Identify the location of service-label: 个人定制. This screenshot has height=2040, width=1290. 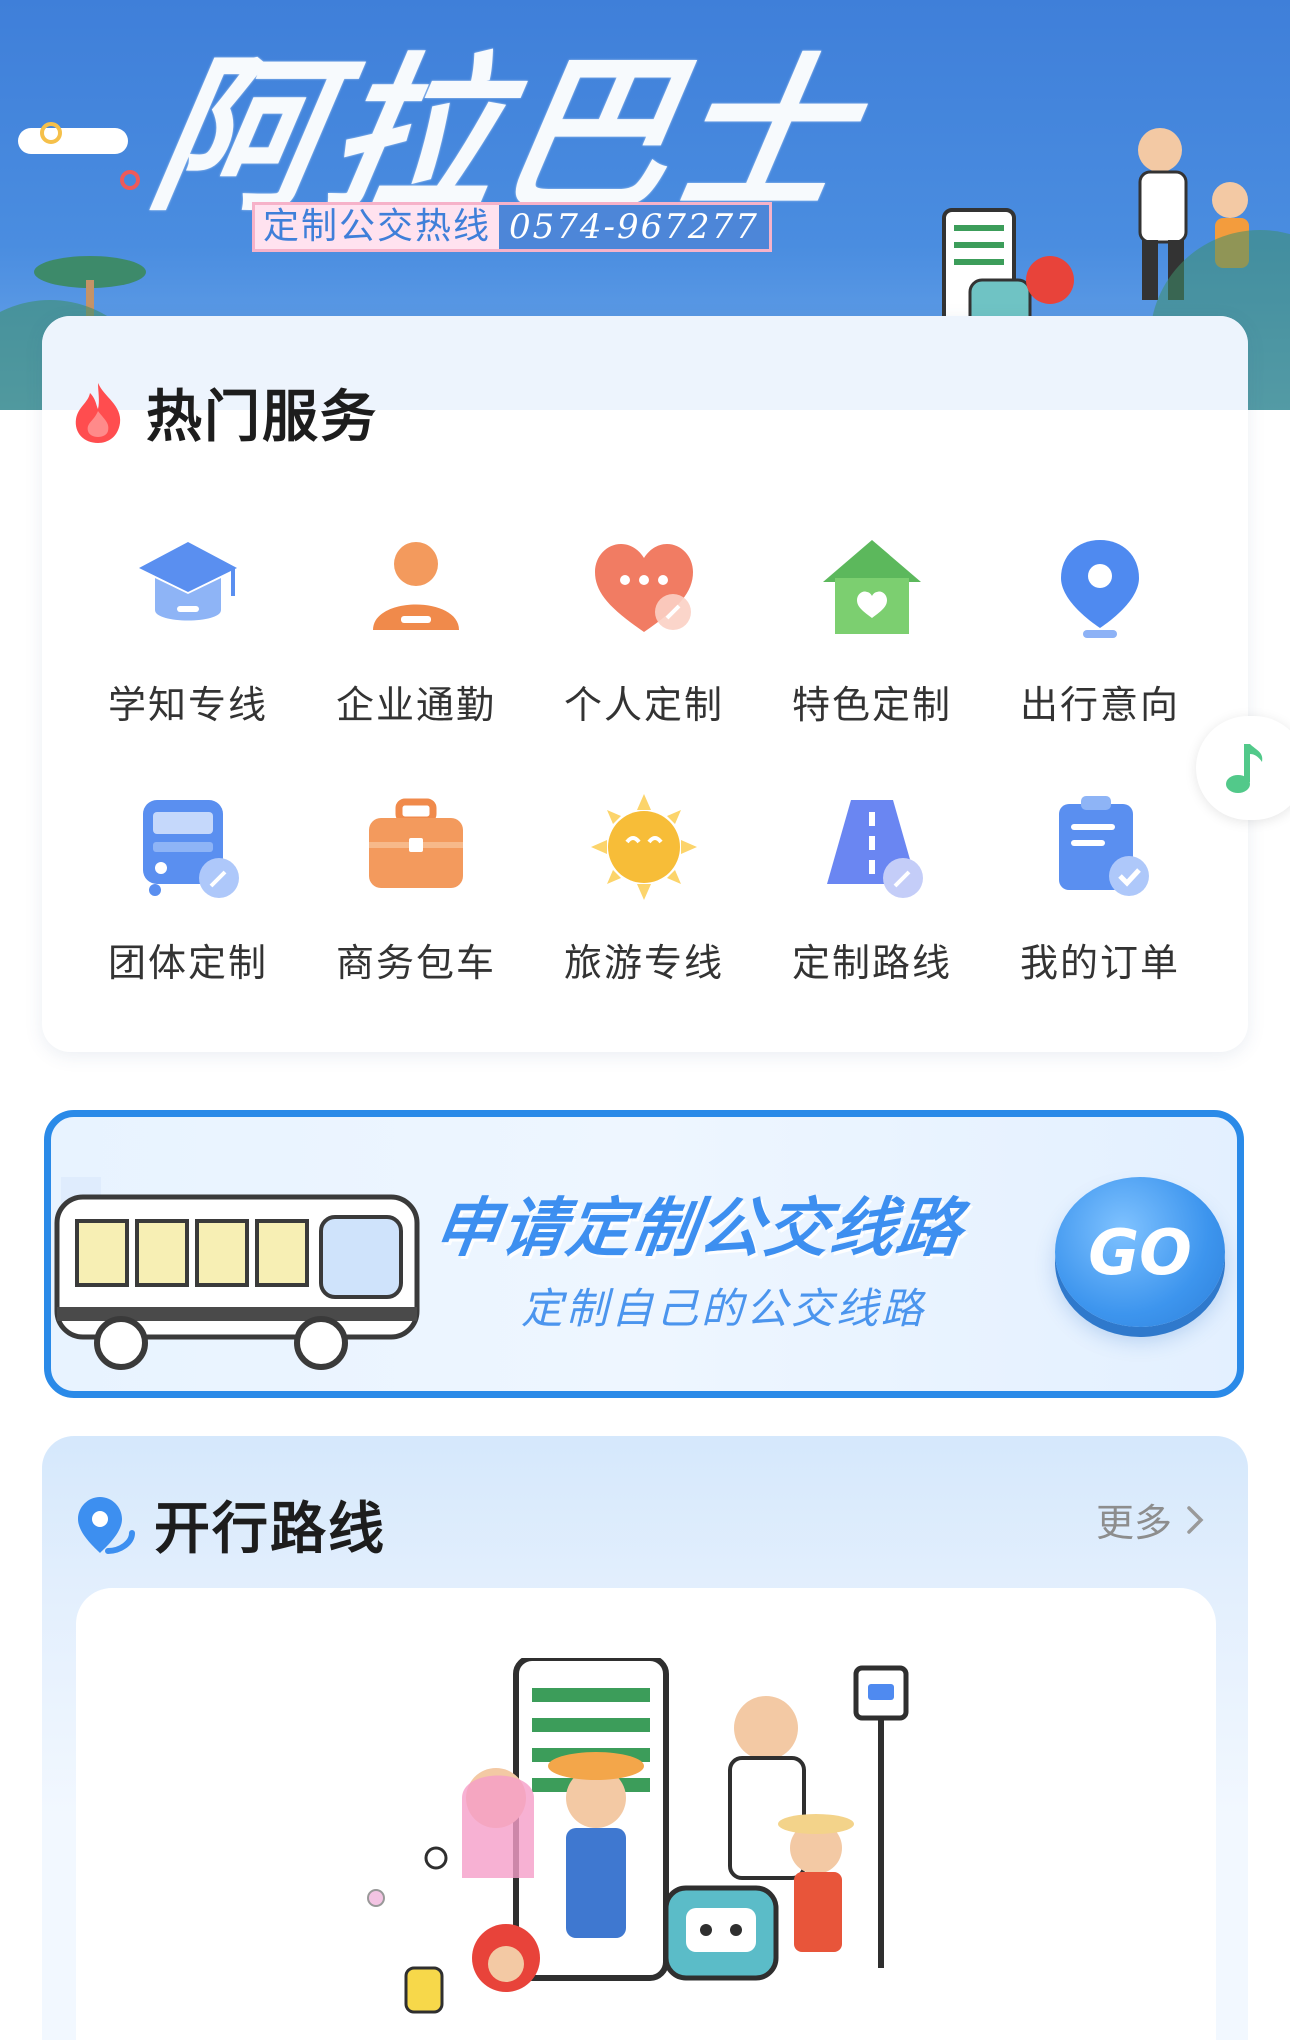
(643, 705).